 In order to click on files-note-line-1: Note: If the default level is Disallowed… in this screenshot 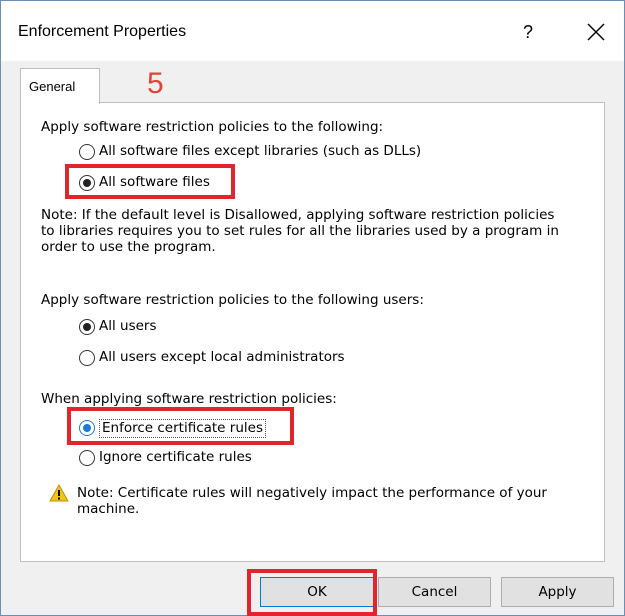, I will do `click(298, 215)`.